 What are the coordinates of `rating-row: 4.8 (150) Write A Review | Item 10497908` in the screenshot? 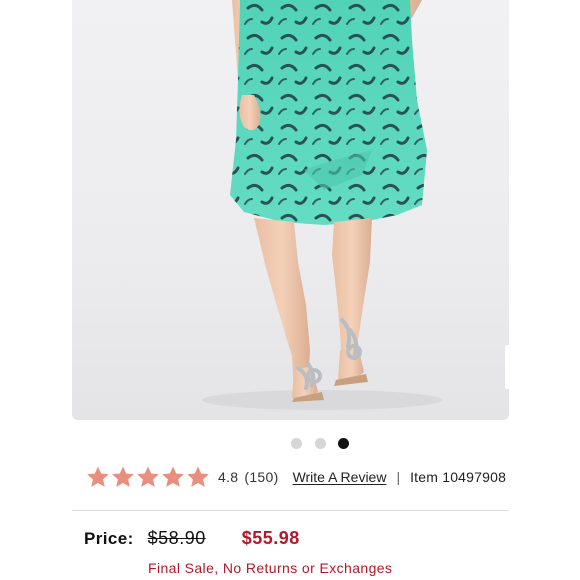 It's located at (296, 477).